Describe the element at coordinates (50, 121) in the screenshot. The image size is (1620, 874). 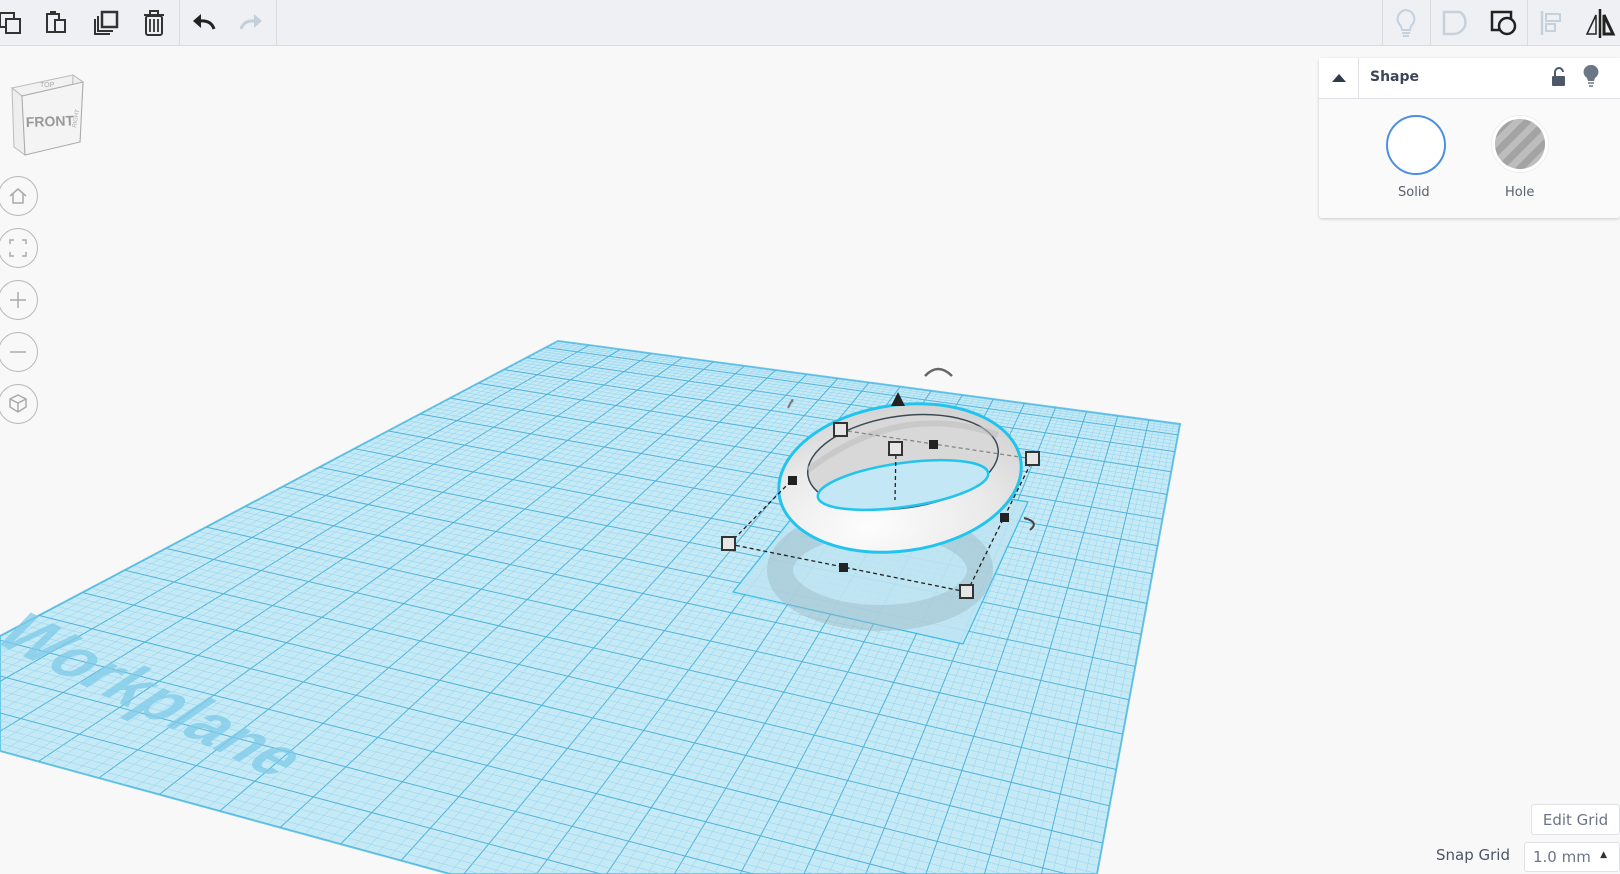
I see `view-cube-front: FRONT` at that location.